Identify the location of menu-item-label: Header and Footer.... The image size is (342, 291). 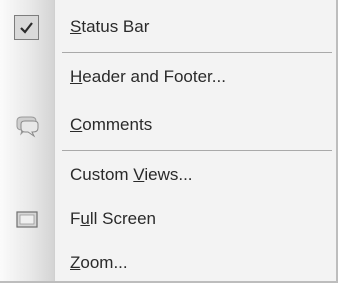
(148, 76).